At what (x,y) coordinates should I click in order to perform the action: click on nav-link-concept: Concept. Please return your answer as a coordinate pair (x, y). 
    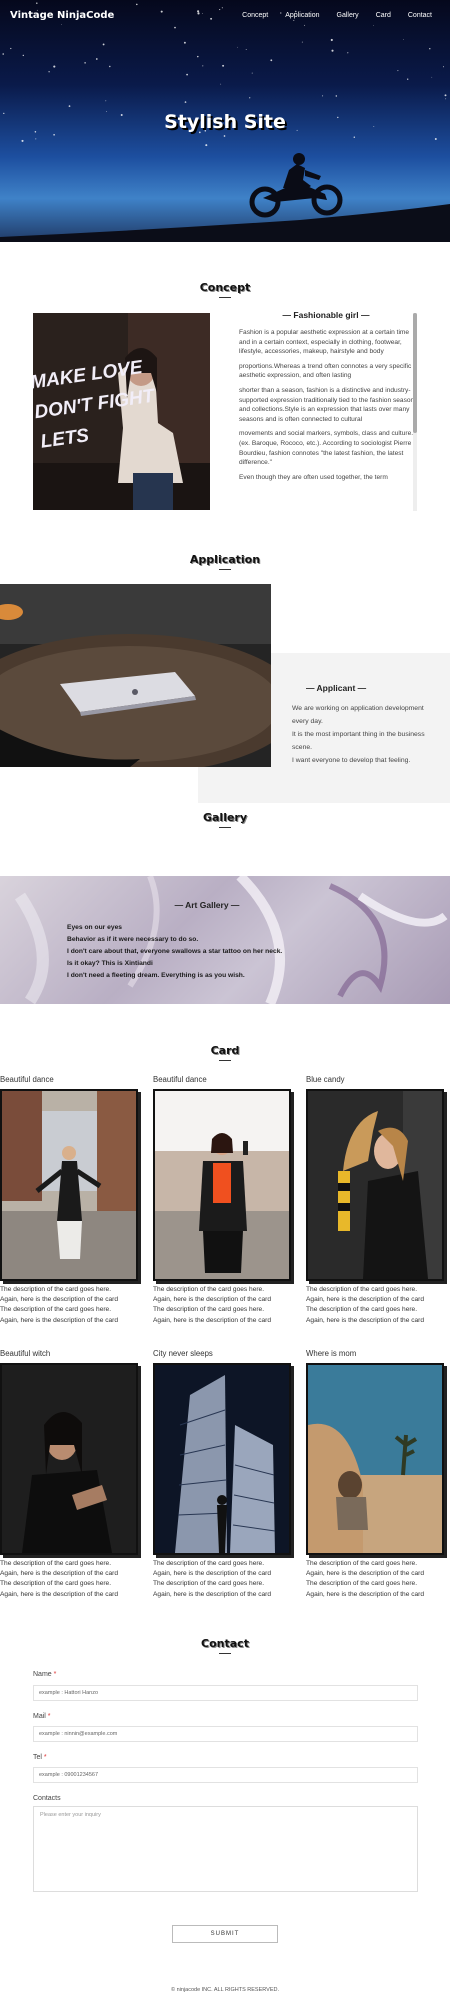
    Looking at the image, I should click on (255, 15).